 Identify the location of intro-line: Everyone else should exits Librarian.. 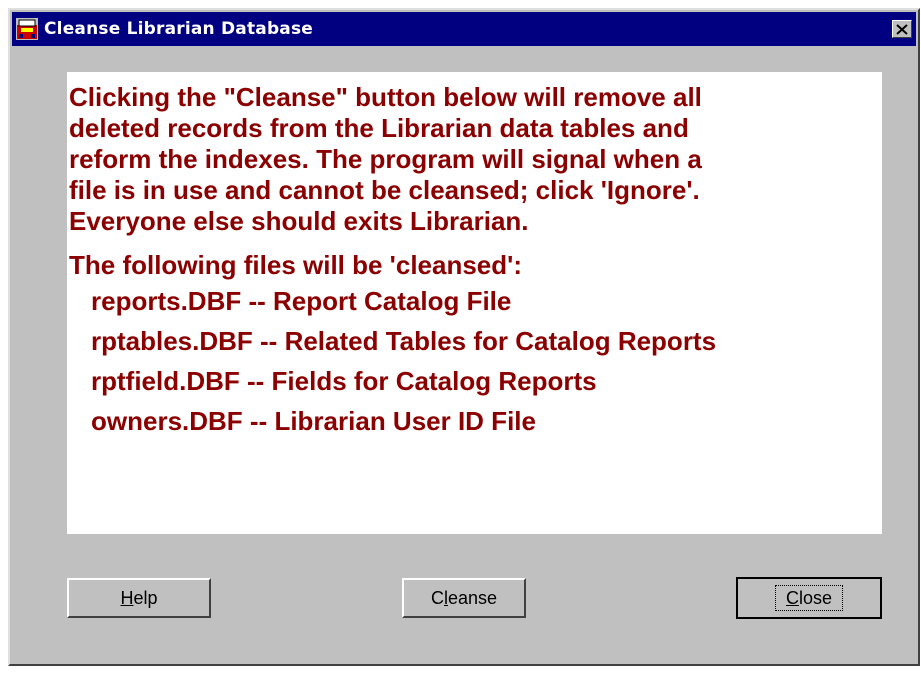
(299, 221).